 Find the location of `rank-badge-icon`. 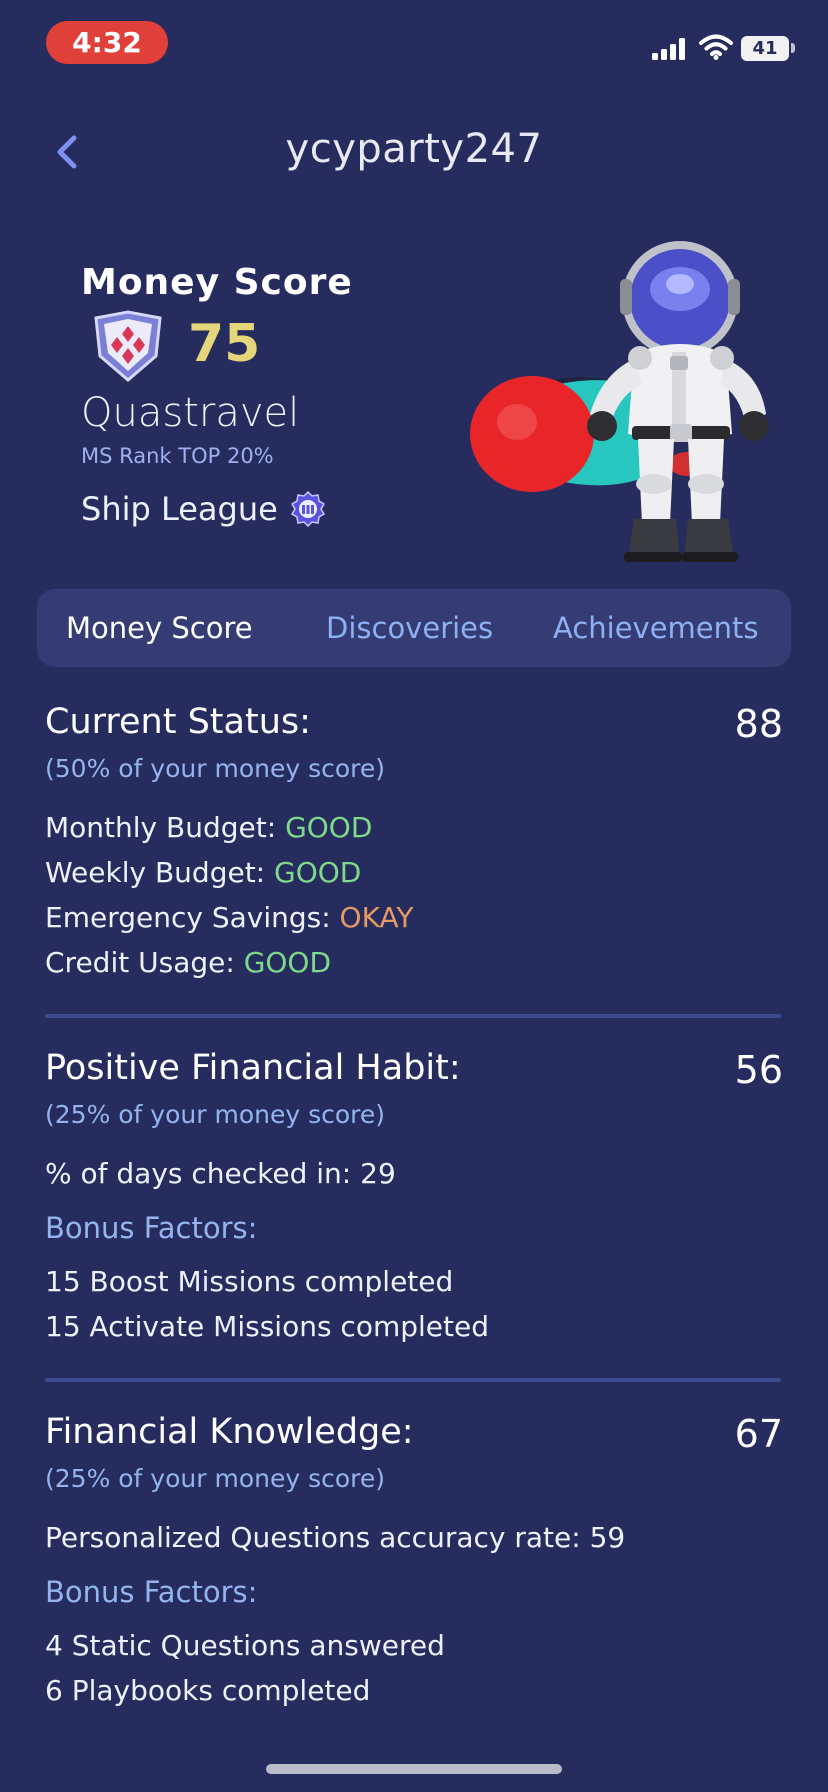

rank-badge-icon is located at coordinates (128, 346).